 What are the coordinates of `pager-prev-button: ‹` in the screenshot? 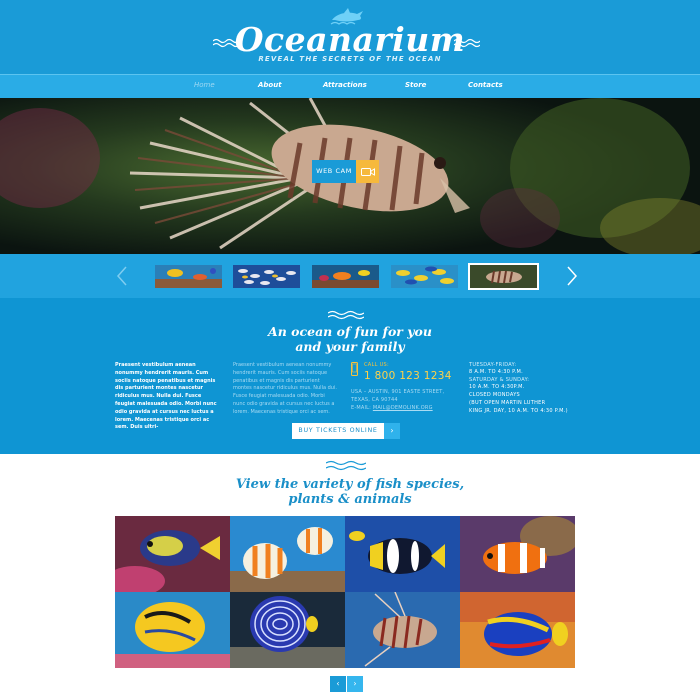 It's located at (338, 684).